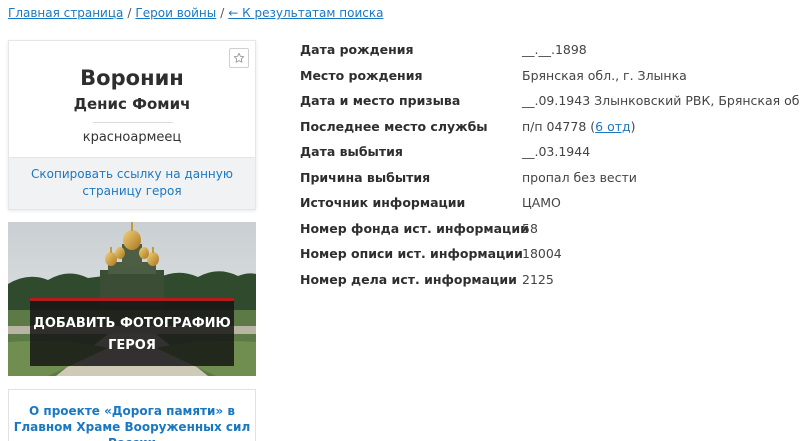  What do you see at coordinates (538, 279) in the screenshot?
I see `detail-value: 2125` at bounding box center [538, 279].